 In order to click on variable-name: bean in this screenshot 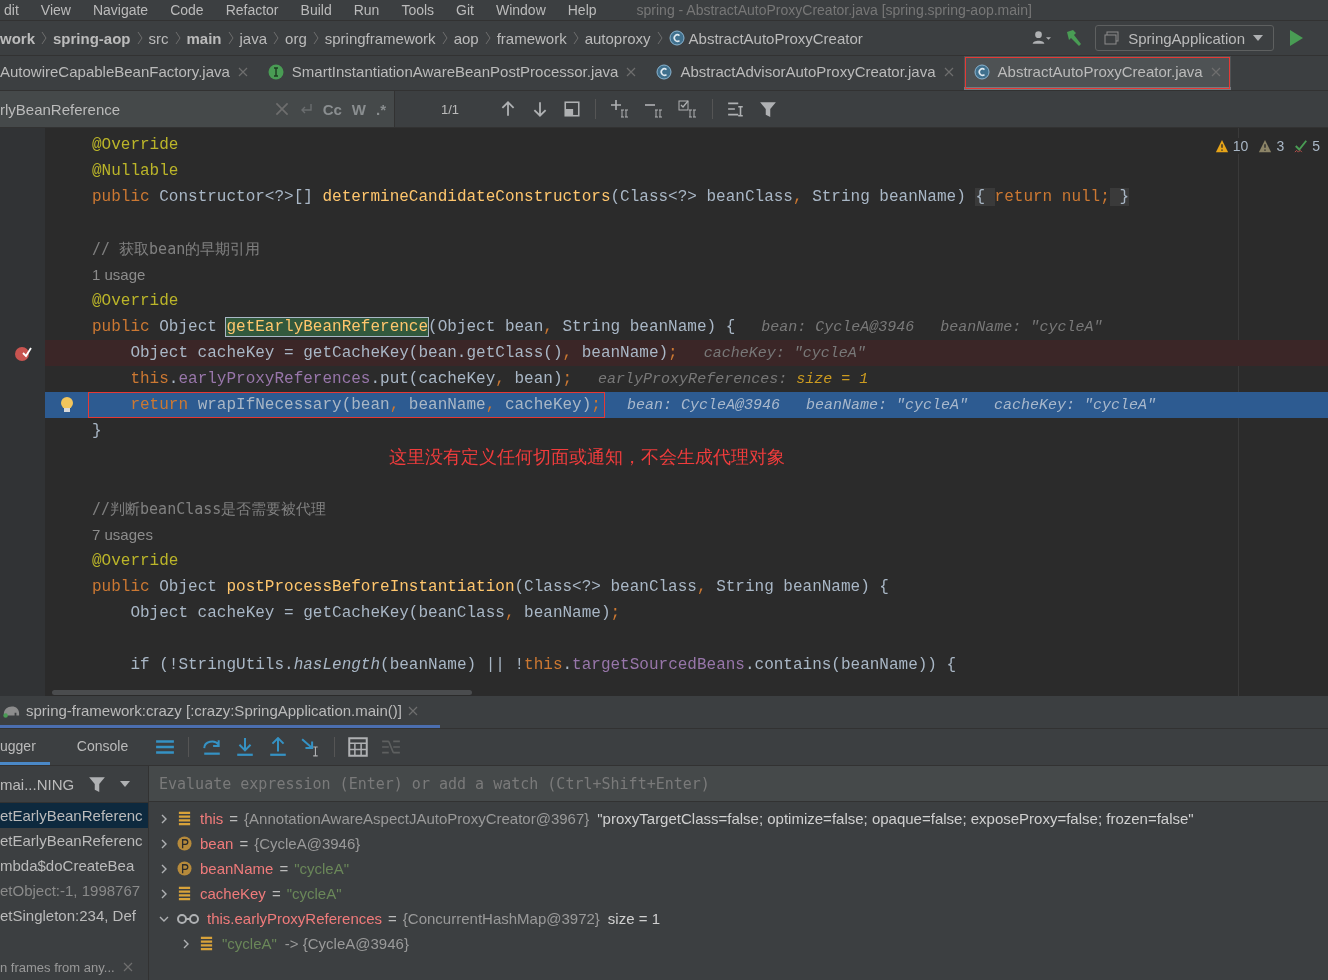, I will do `click(217, 843)`.